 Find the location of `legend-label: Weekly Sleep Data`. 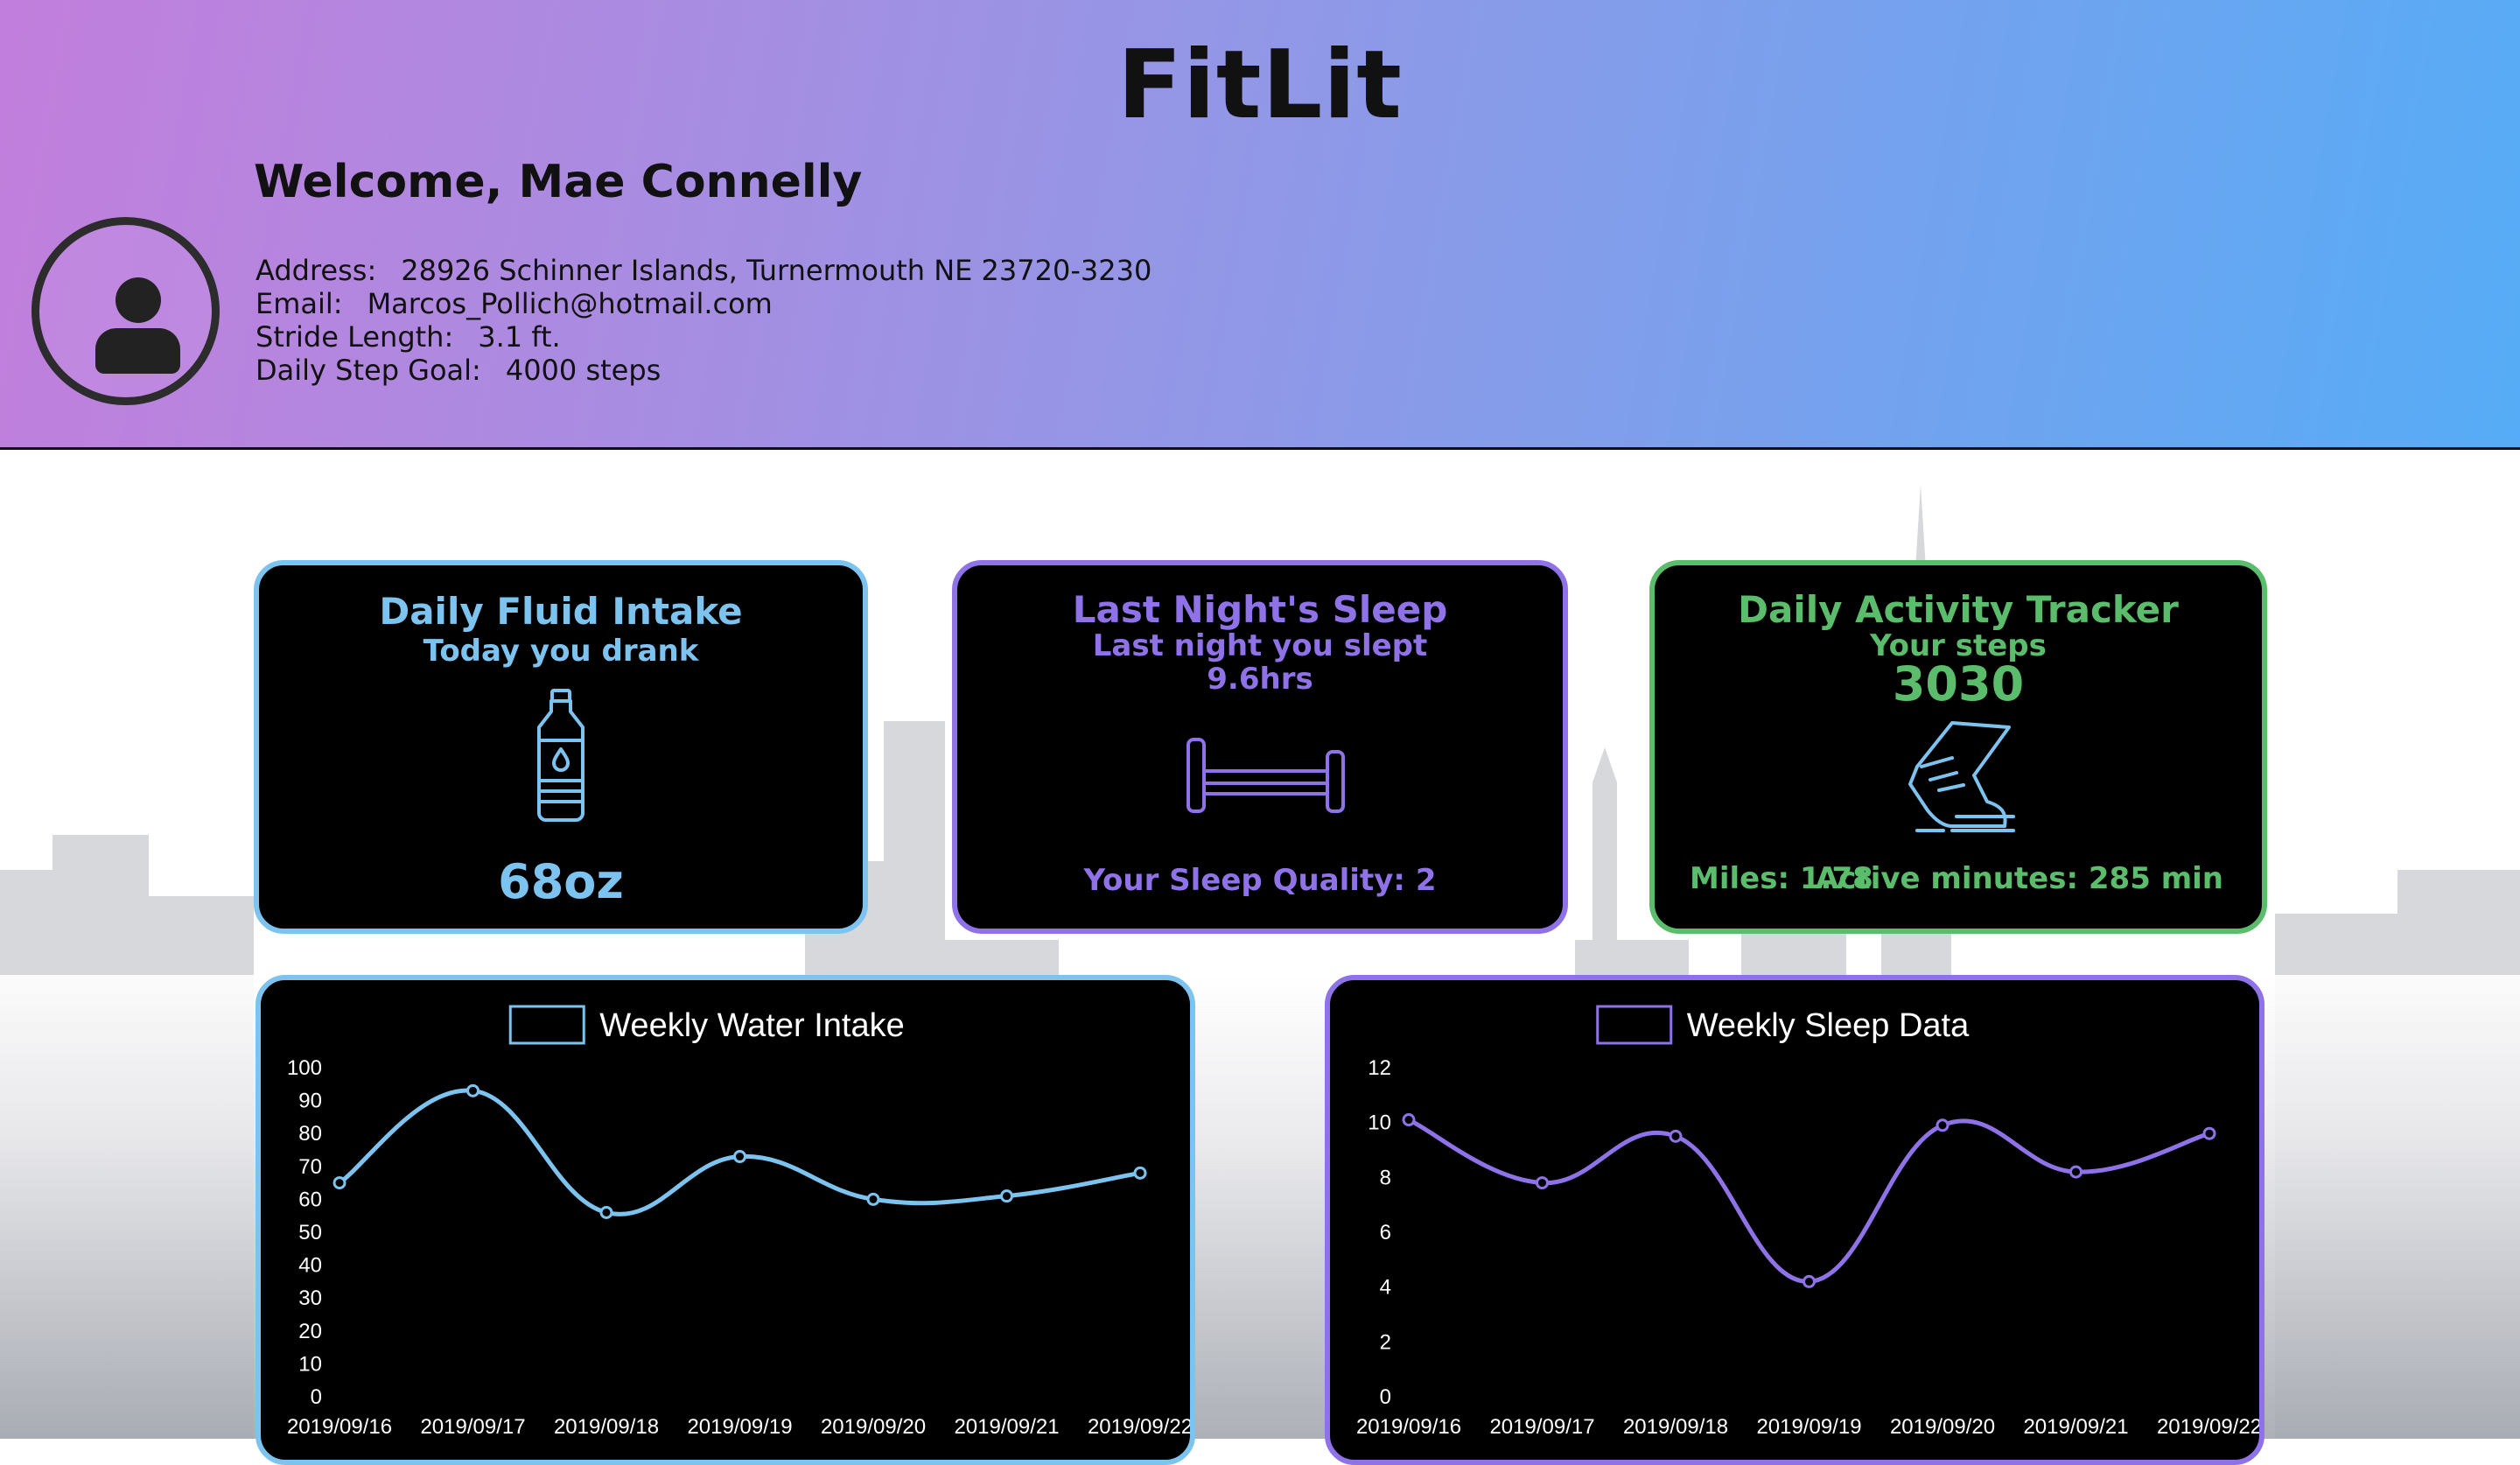

legend-label: Weekly Sleep Data is located at coordinates (1828, 1025).